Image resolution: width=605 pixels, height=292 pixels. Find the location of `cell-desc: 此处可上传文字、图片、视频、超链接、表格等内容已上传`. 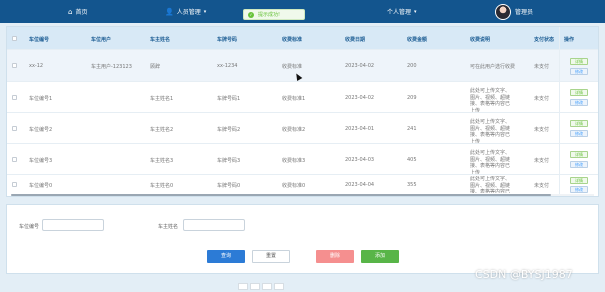

cell-desc: 此处可上传文字、图片、视频、超链接、表格等内容已上传 is located at coordinates (490, 163).